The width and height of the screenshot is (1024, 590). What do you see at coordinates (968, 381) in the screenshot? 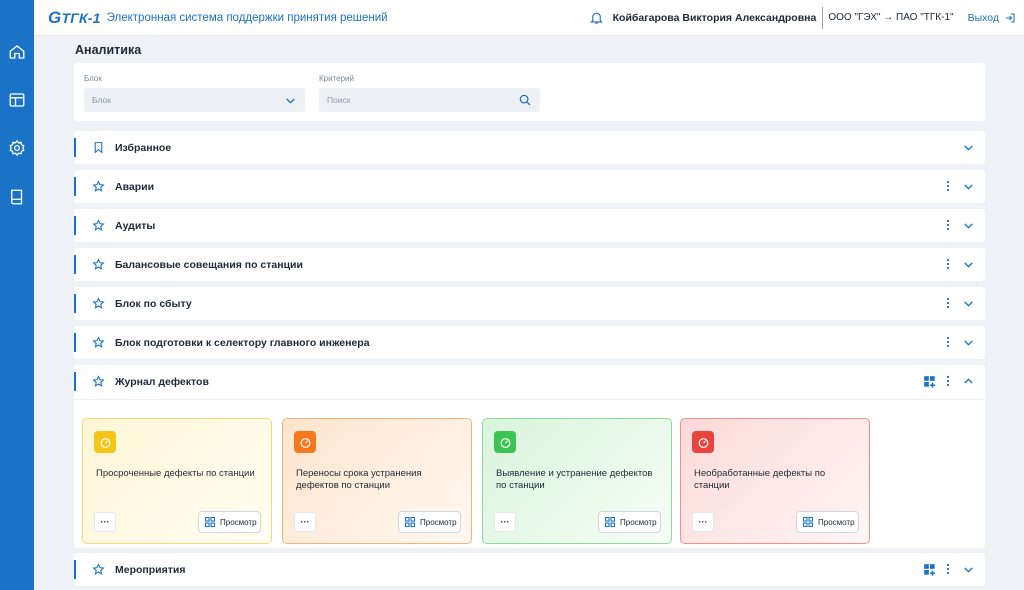
I see `chevron-up-icon` at bounding box center [968, 381].